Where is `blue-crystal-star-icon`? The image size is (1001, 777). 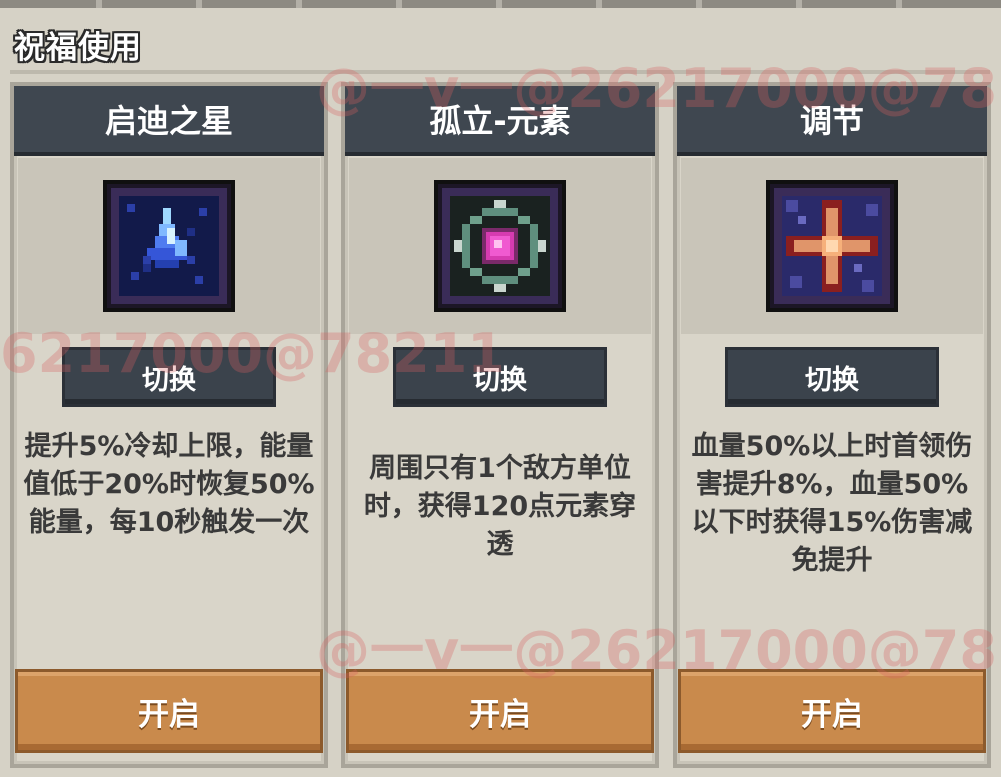
blue-crystal-star-icon is located at coordinates (169, 246).